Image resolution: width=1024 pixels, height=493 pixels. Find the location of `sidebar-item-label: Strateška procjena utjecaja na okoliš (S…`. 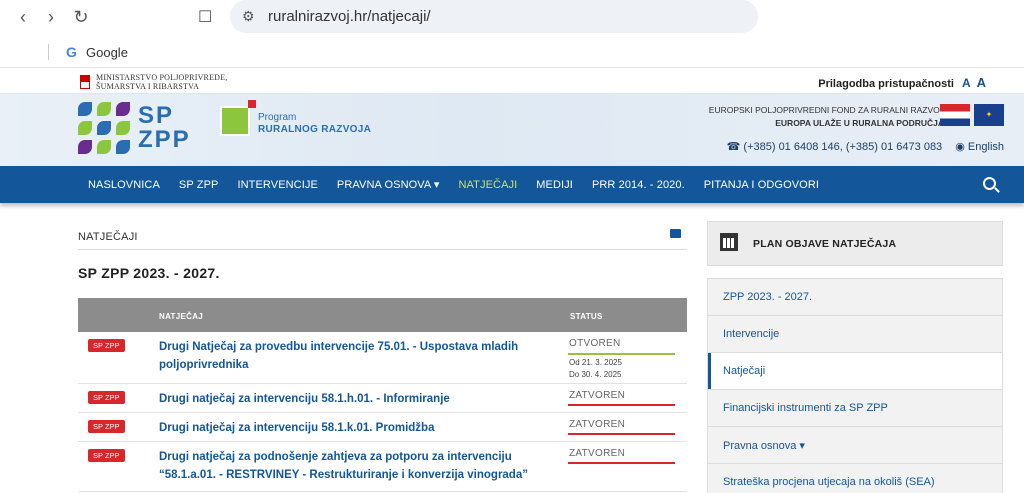

sidebar-item-label: Strateška procjena utjecaja na okoliš (S… is located at coordinates (829, 482).